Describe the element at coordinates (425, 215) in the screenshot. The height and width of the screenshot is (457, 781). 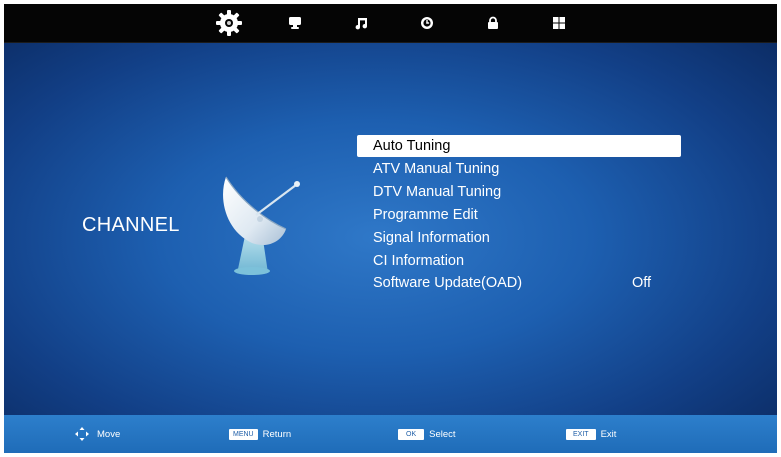
I see `menu-item-label: Programme Edit` at that location.